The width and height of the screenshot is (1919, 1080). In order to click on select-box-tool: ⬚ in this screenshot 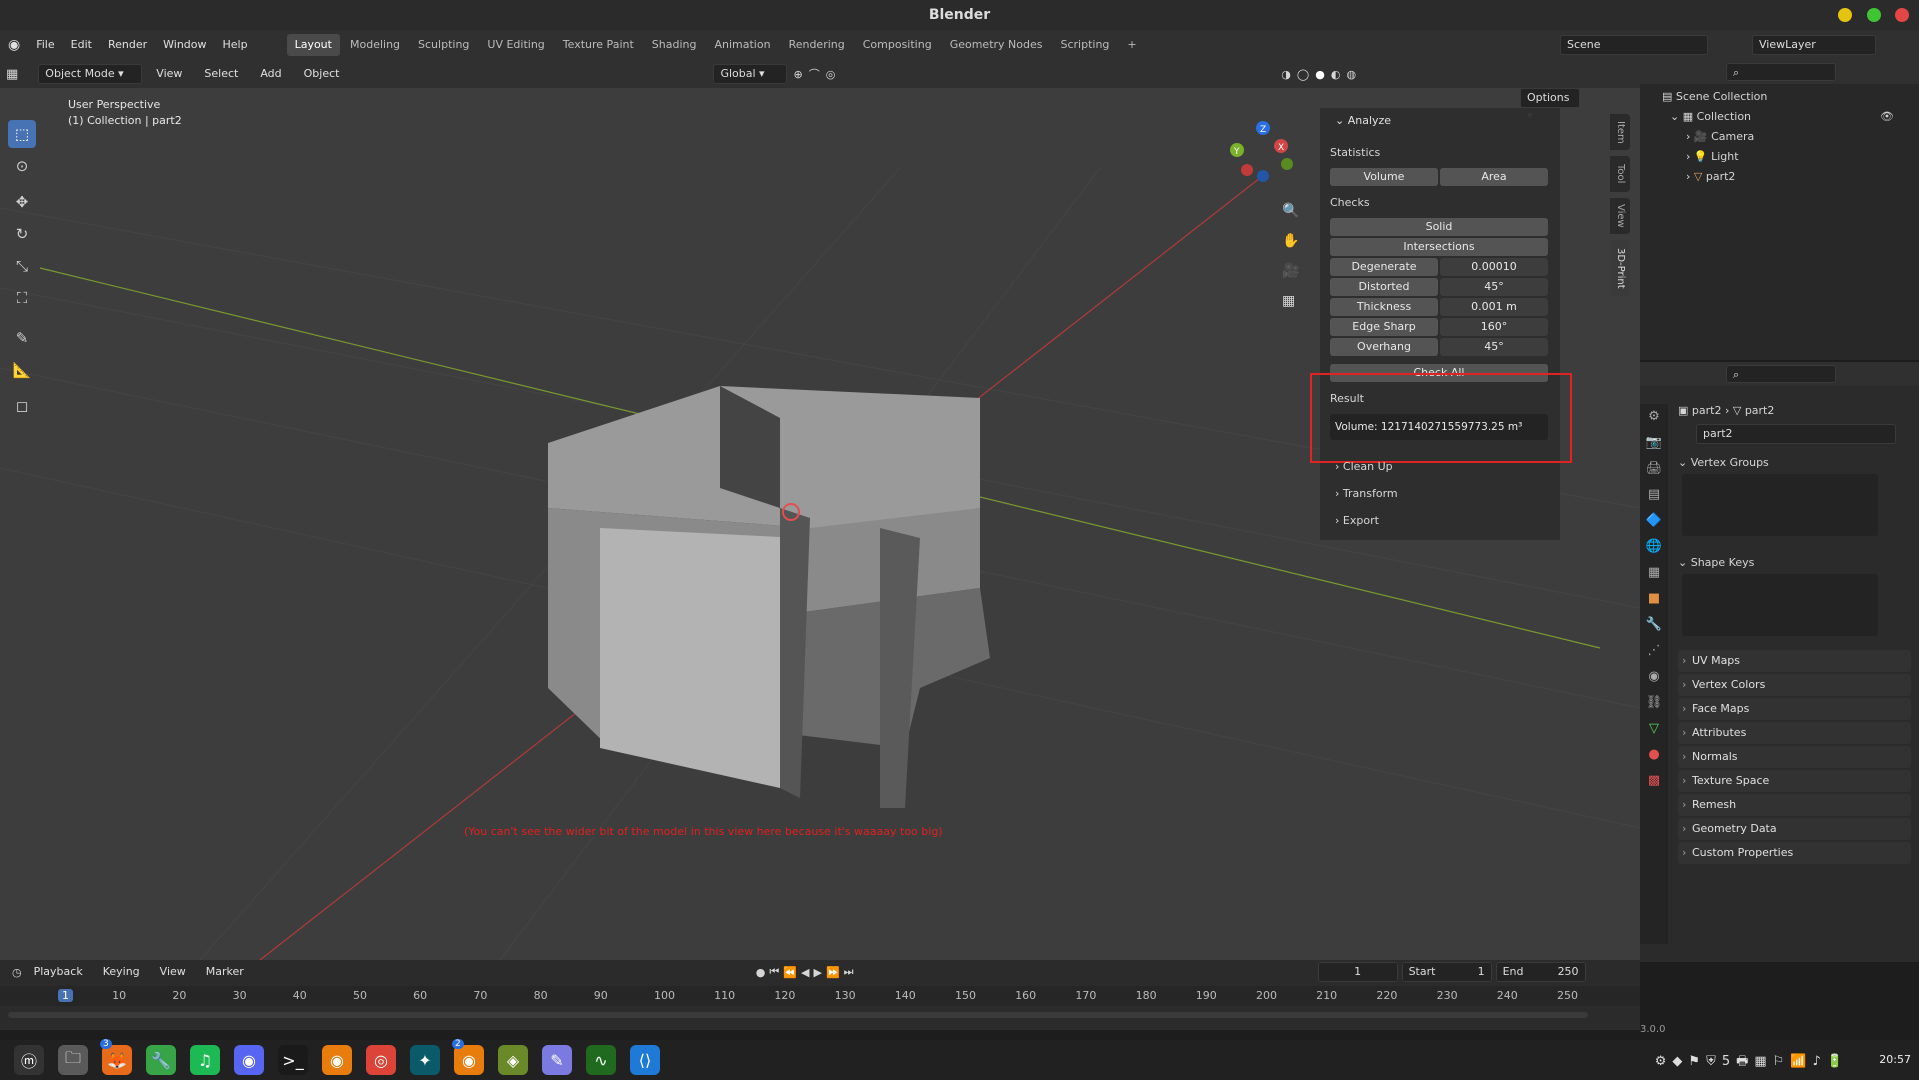, I will do `click(22, 134)`.